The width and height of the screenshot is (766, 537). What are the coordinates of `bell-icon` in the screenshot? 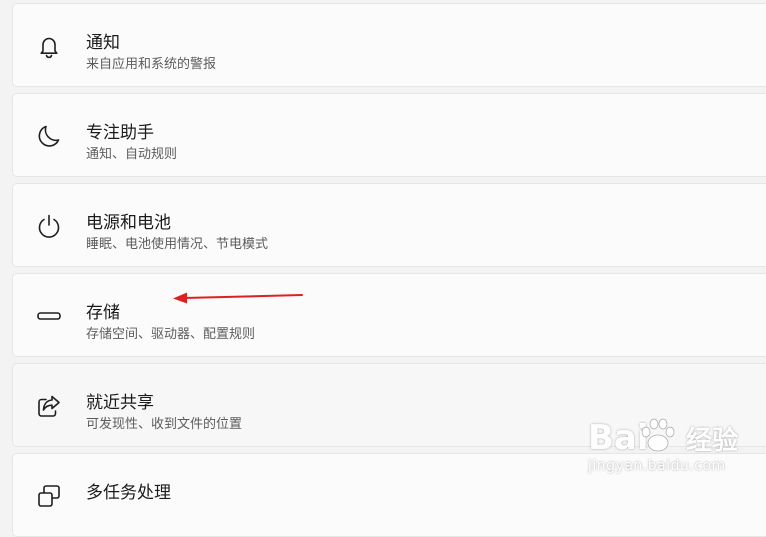 It's located at (49, 46).